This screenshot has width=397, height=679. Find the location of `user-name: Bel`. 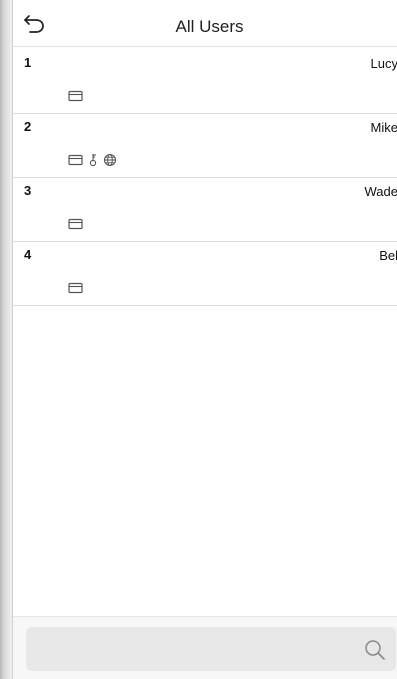

user-name: Bel is located at coordinates (388, 255).